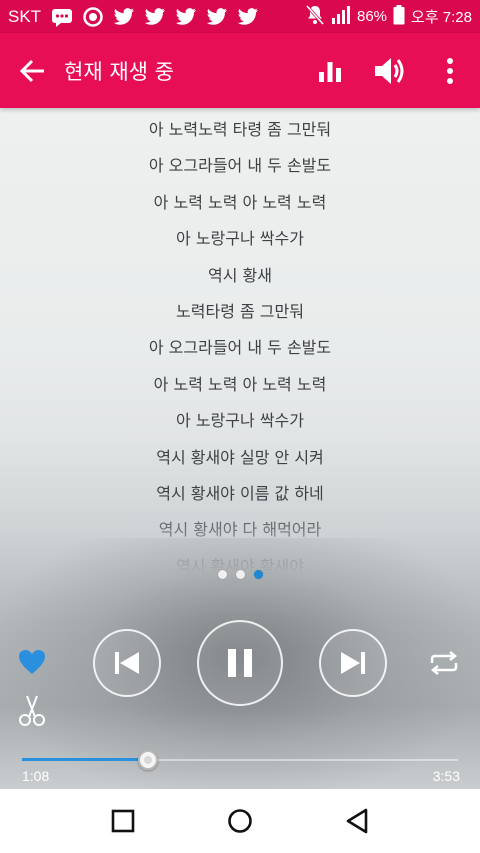 The height and width of the screenshot is (853, 480). I want to click on recents-button, so click(123, 821).